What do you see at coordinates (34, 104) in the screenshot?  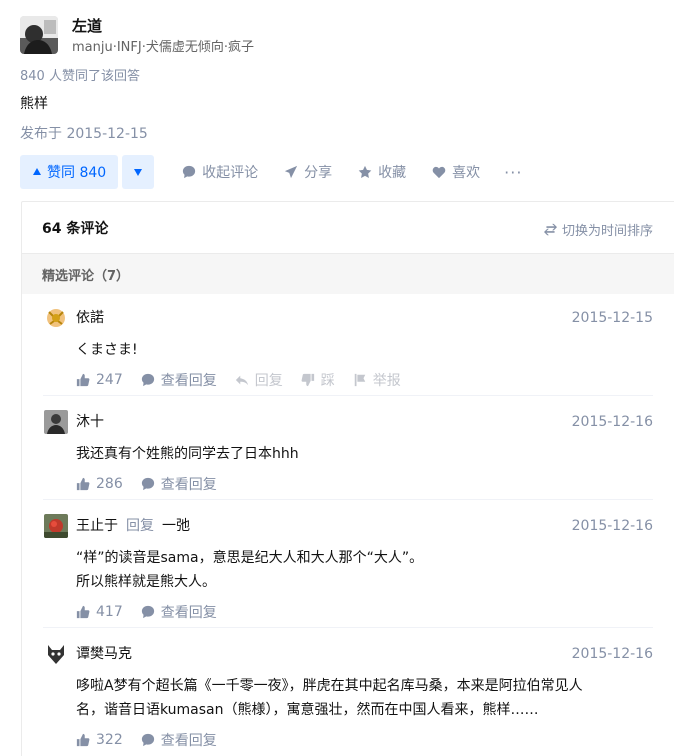 I see `answer-content: 熊样` at bounding box center [34, 104].